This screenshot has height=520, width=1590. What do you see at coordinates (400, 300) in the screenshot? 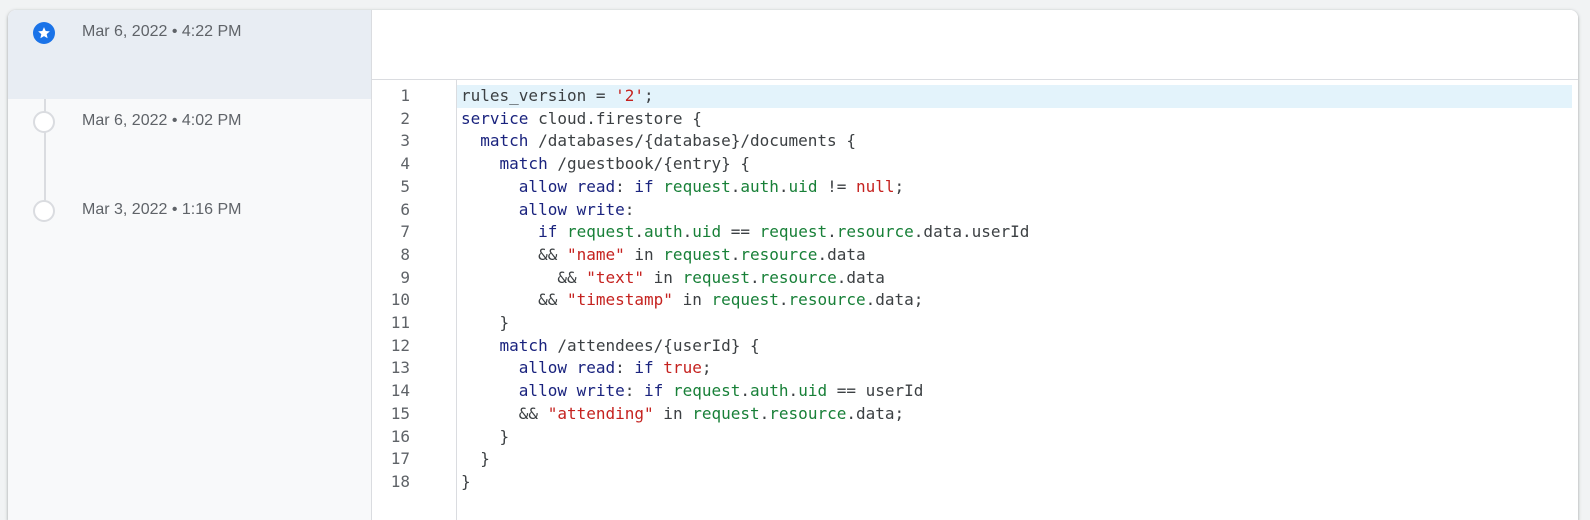
I see `line-number: 10` at bounding box center [400, 300].